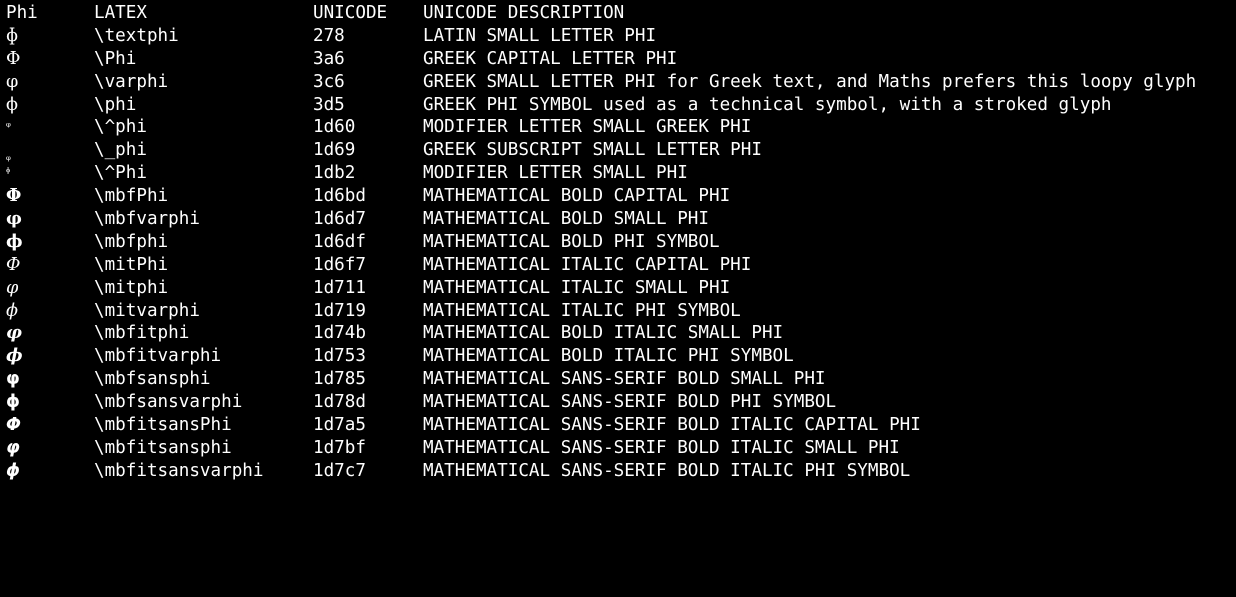 The width and height of the screenshot is (1236, 597). I want to click on unicode-code: 1d74b, so click(339, 333).